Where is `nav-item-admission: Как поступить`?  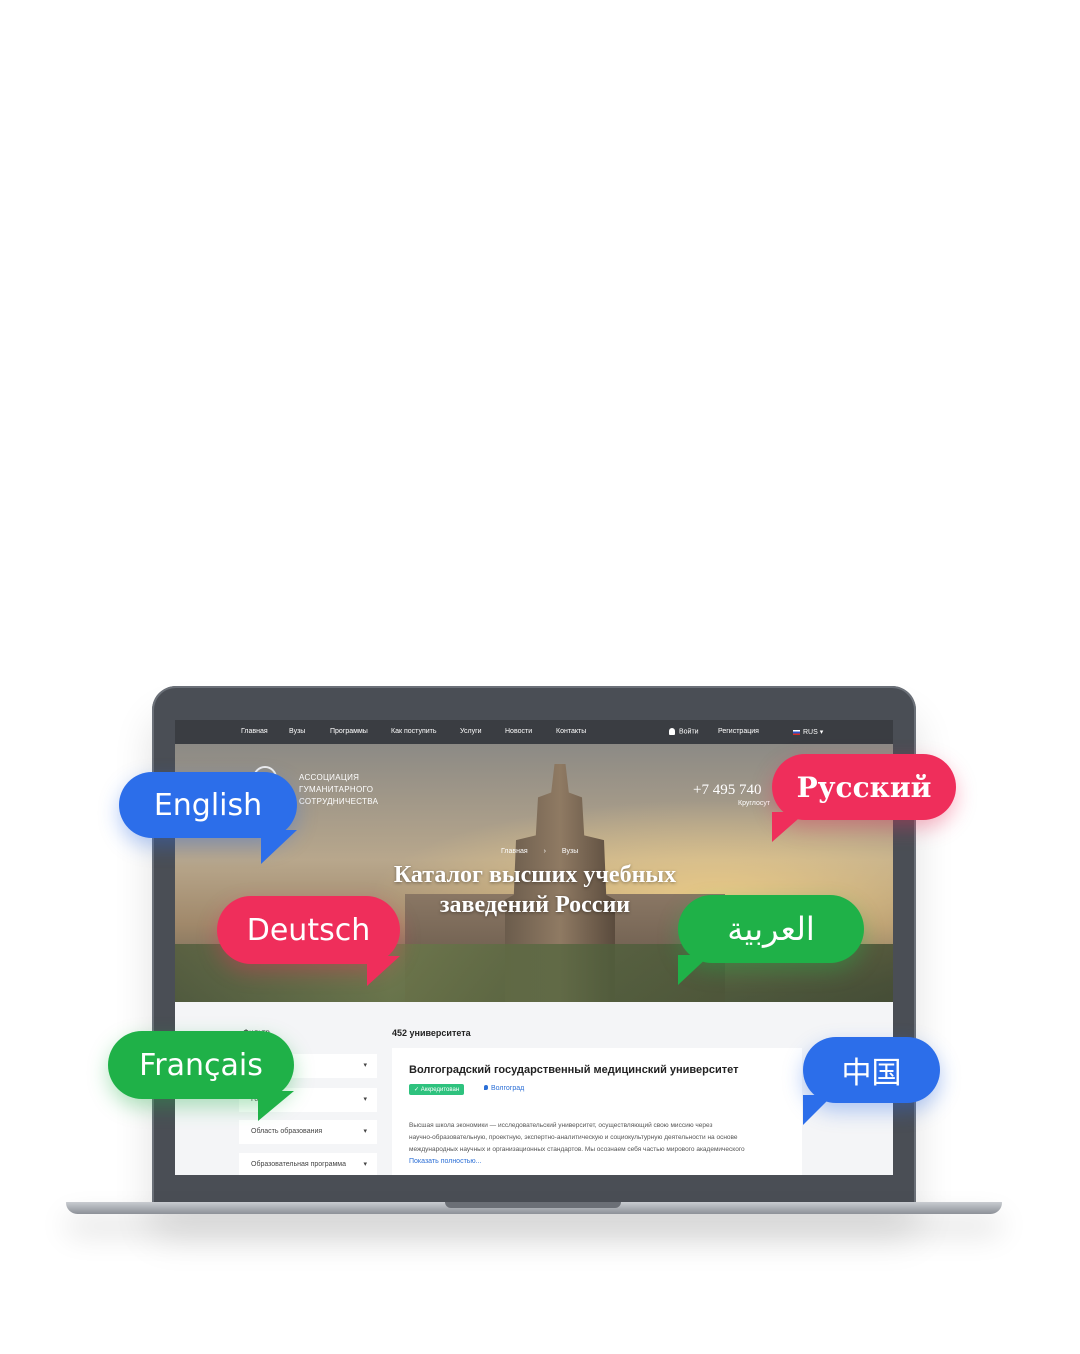 nav-item-admission: Как поступить is located at coordinates (414, 731).